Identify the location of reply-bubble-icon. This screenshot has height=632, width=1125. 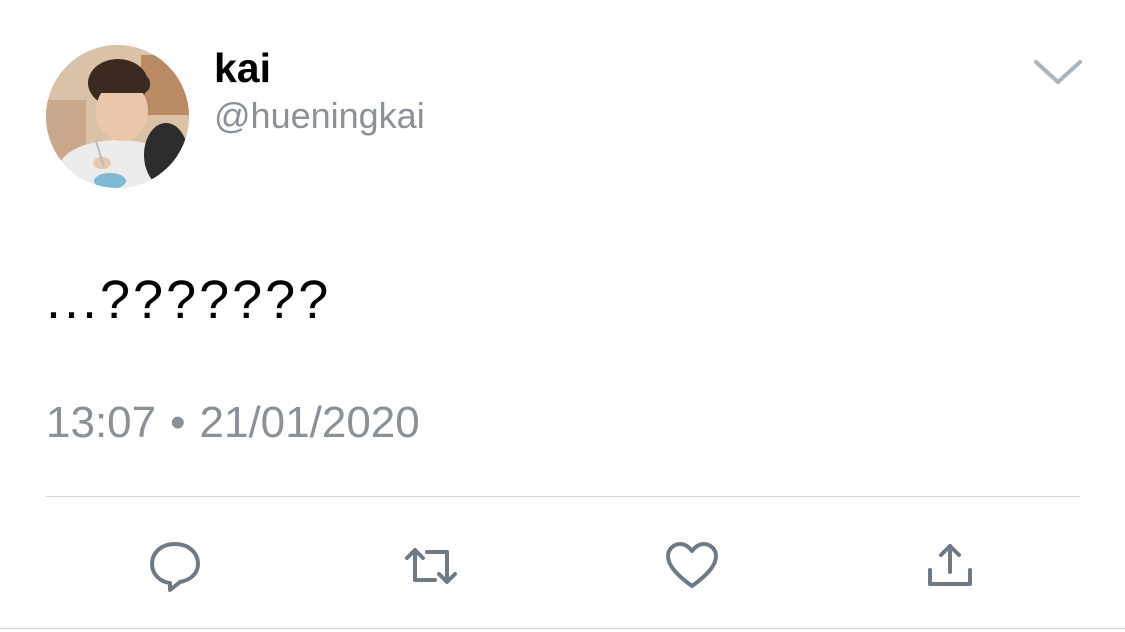
(175, 567).